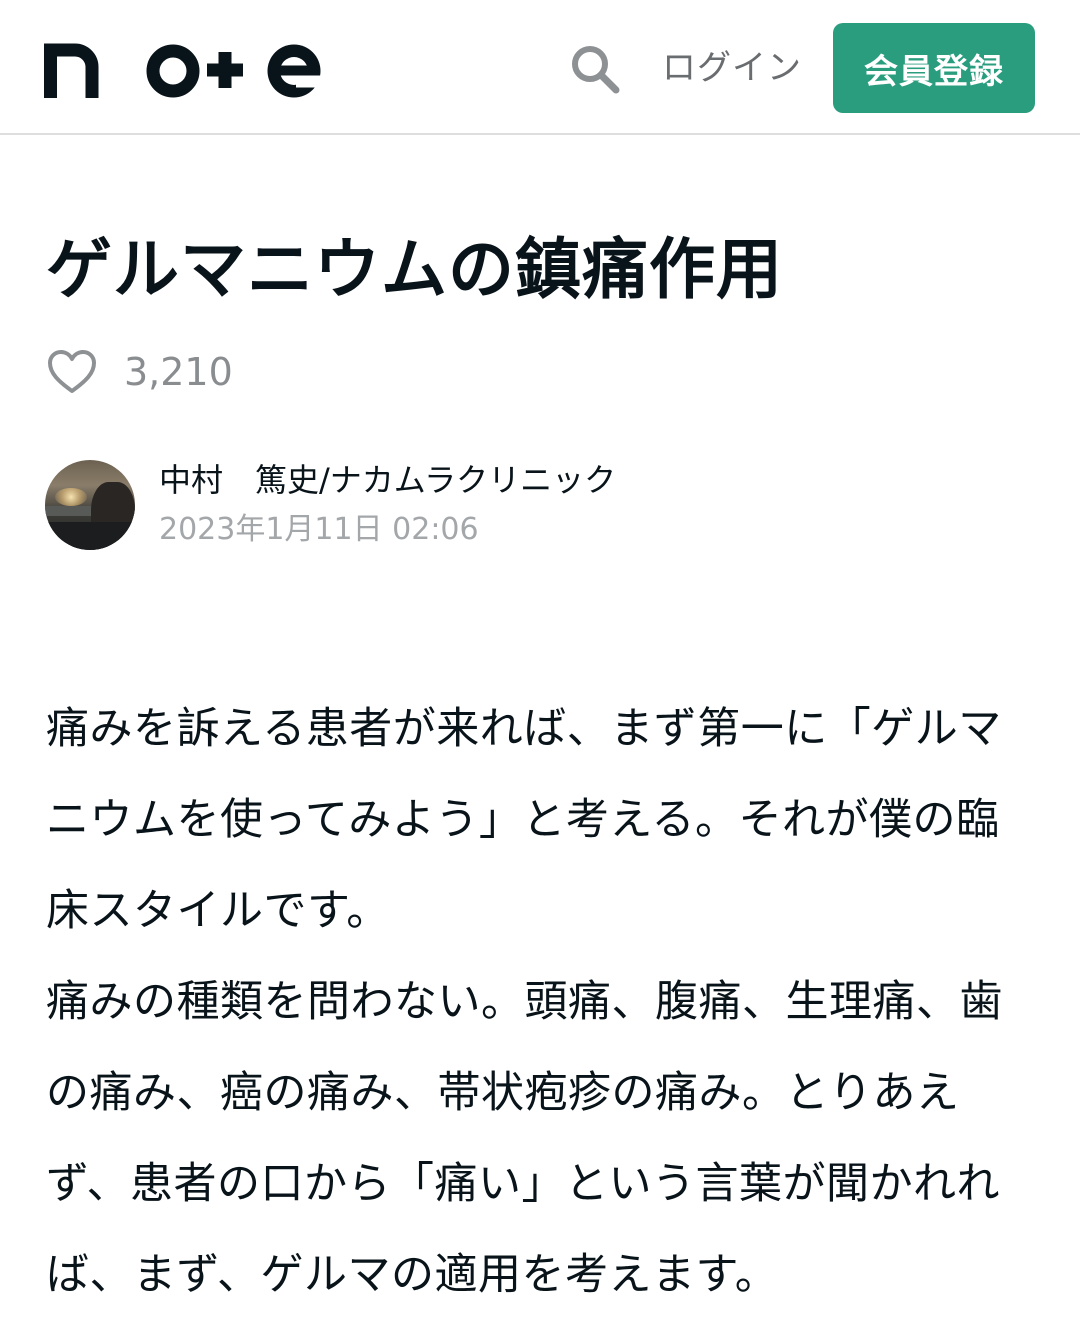  I want to click on login-link: ログイン, so click(732, 68).